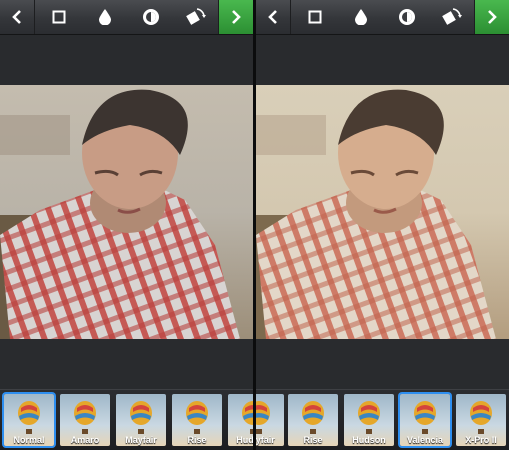 The height and width of the screenshot is (450, 509). What do you see at coordinates (425, 440) in the screenshot?
I see `filter-label: Valencia` at bounding box center [425, 440].